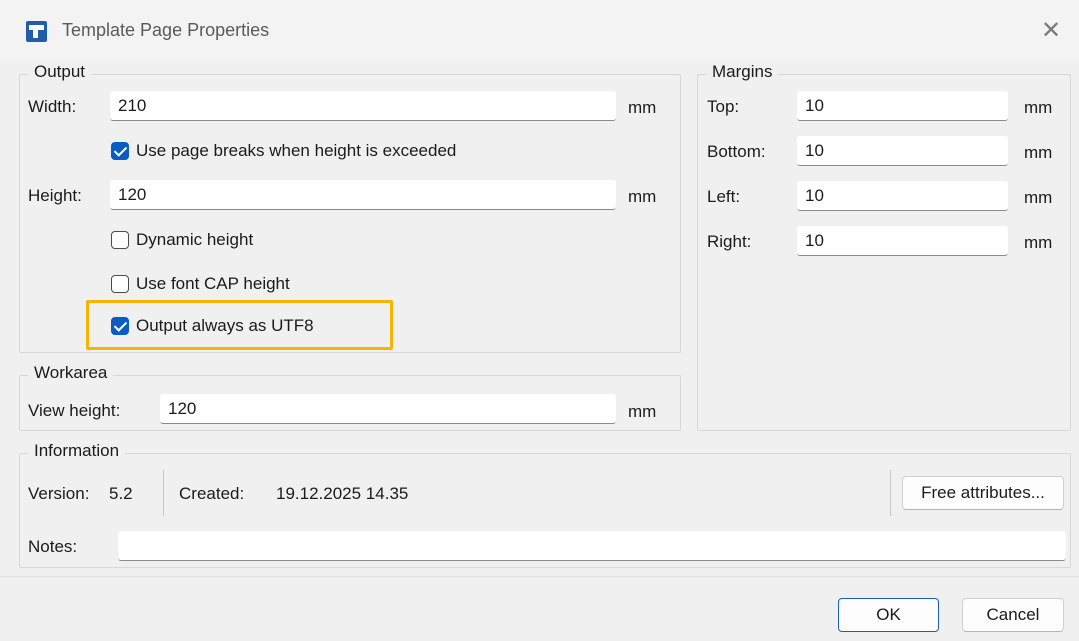 The image size is (1079, 641). Describe the element at coordinates (296, 150) in the screenshot. I see `page-breaks-label: Use page breaks when height is exceeded` at that location.